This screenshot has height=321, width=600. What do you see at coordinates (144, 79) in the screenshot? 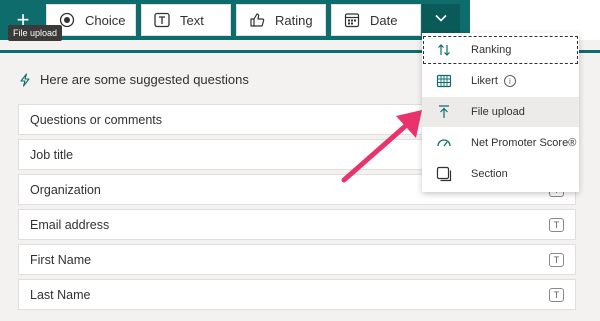
I see `suggestions-header-text: Here are some suggested questions` at bounding box center [144, 79].